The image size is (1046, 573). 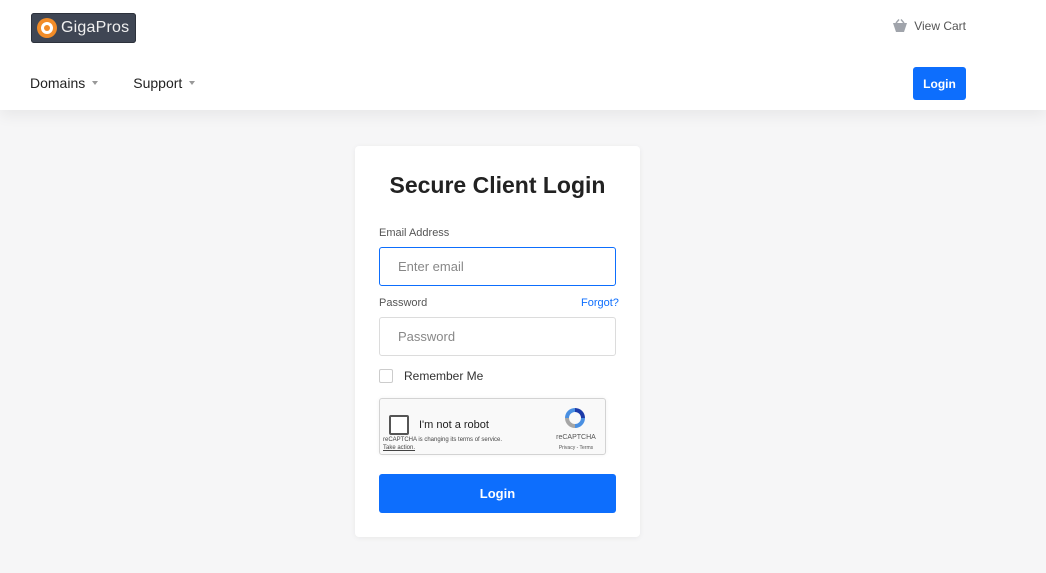 What do you see at coordinates (95, 27) in the screenshot?
I see `logo-text: GigaPros` at bounding box center [95, 27].